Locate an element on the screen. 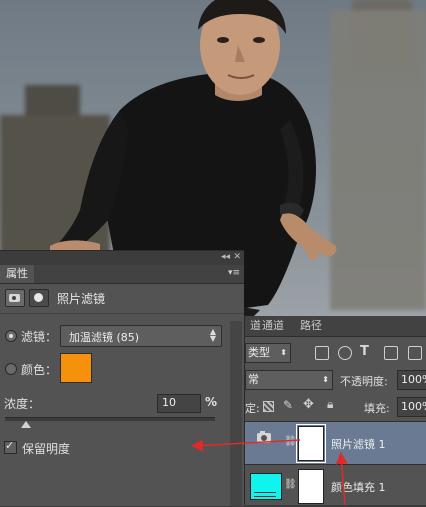 The width and height of the screenshot is (426, 507). filter-label: 滤镜： is located at coordinates (39, 337).